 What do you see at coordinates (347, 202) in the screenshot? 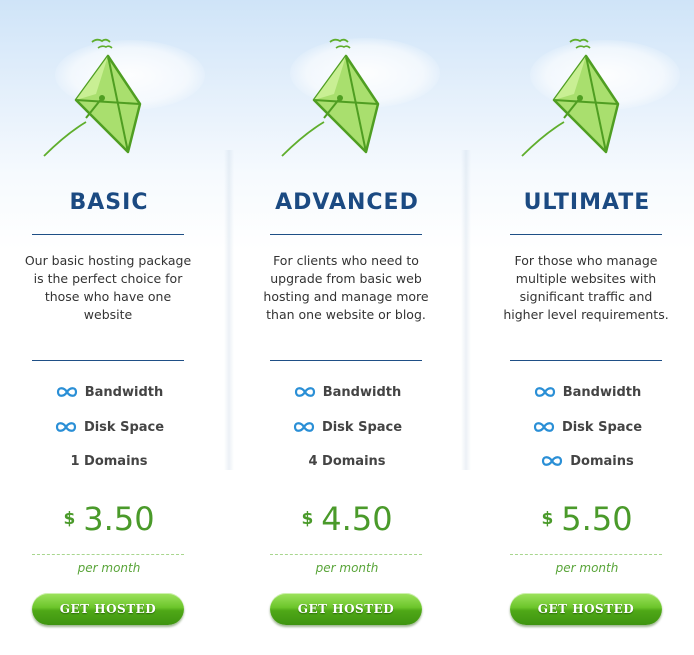
I see `plan-title: ADVANCED` at bounding box center [347, 202].